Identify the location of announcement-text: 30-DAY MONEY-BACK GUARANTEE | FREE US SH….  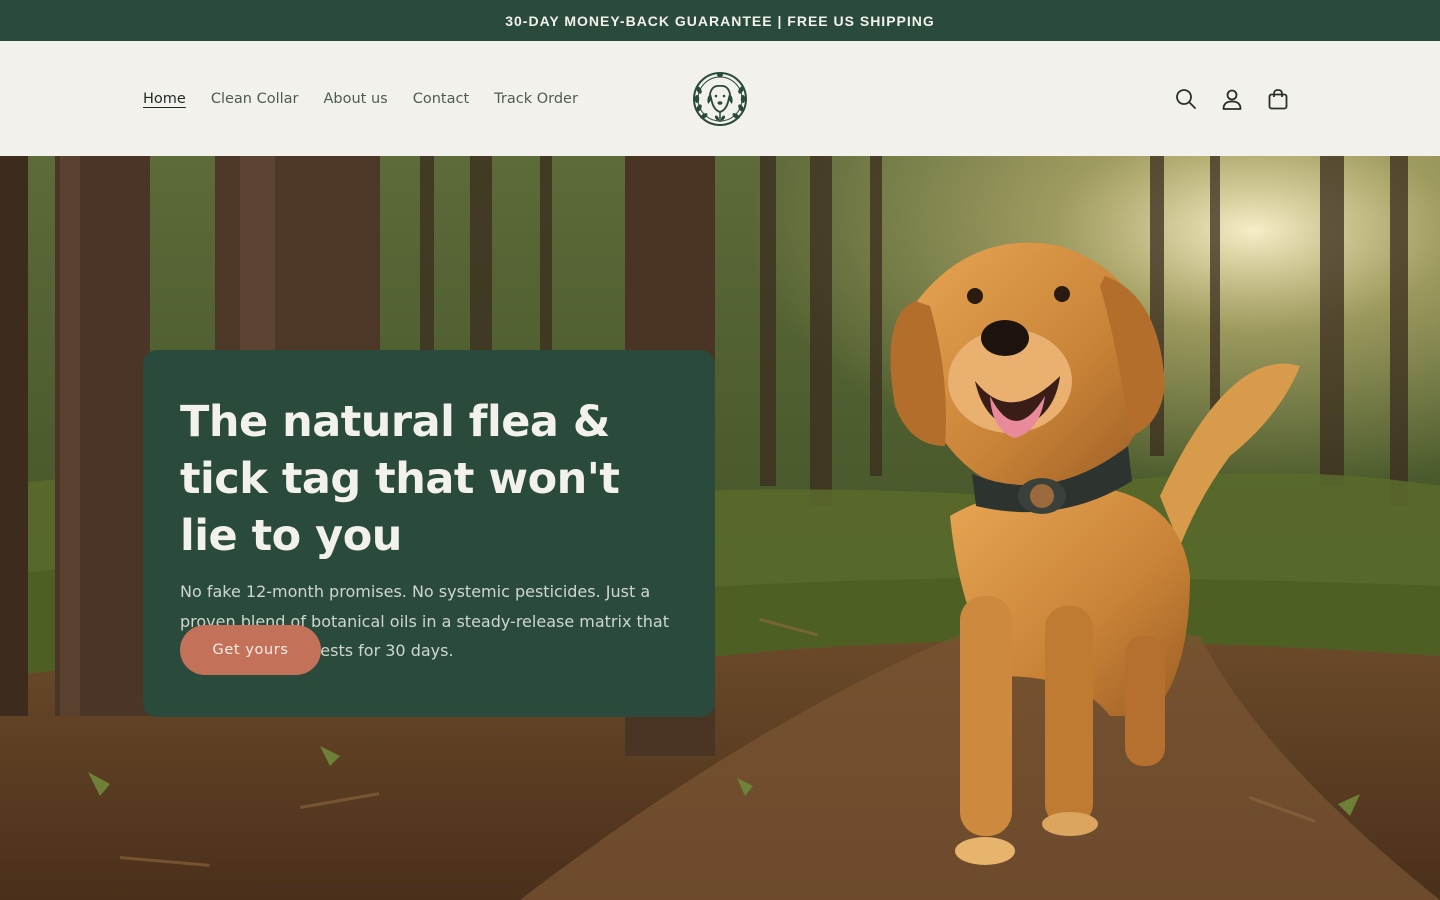
(720, 20).